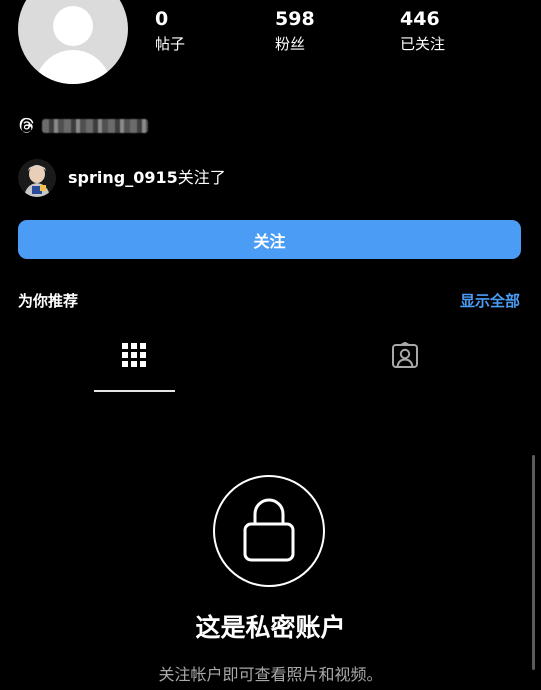 This screenshot has width=541, height=690. I want to click on posts-stat: 0 帖子, so click(170, 31).